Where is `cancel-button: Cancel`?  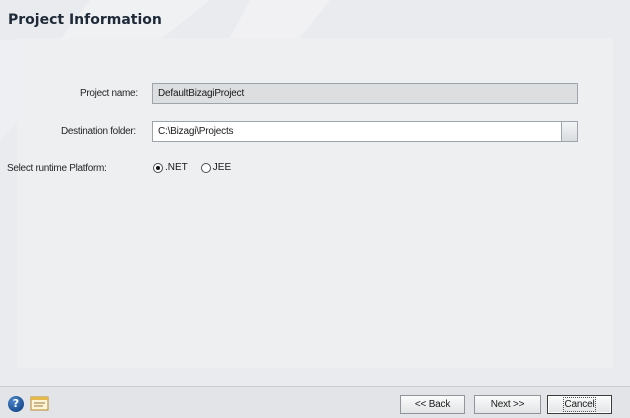 cancel-button: Cancel is located at coordinates (579, 404).